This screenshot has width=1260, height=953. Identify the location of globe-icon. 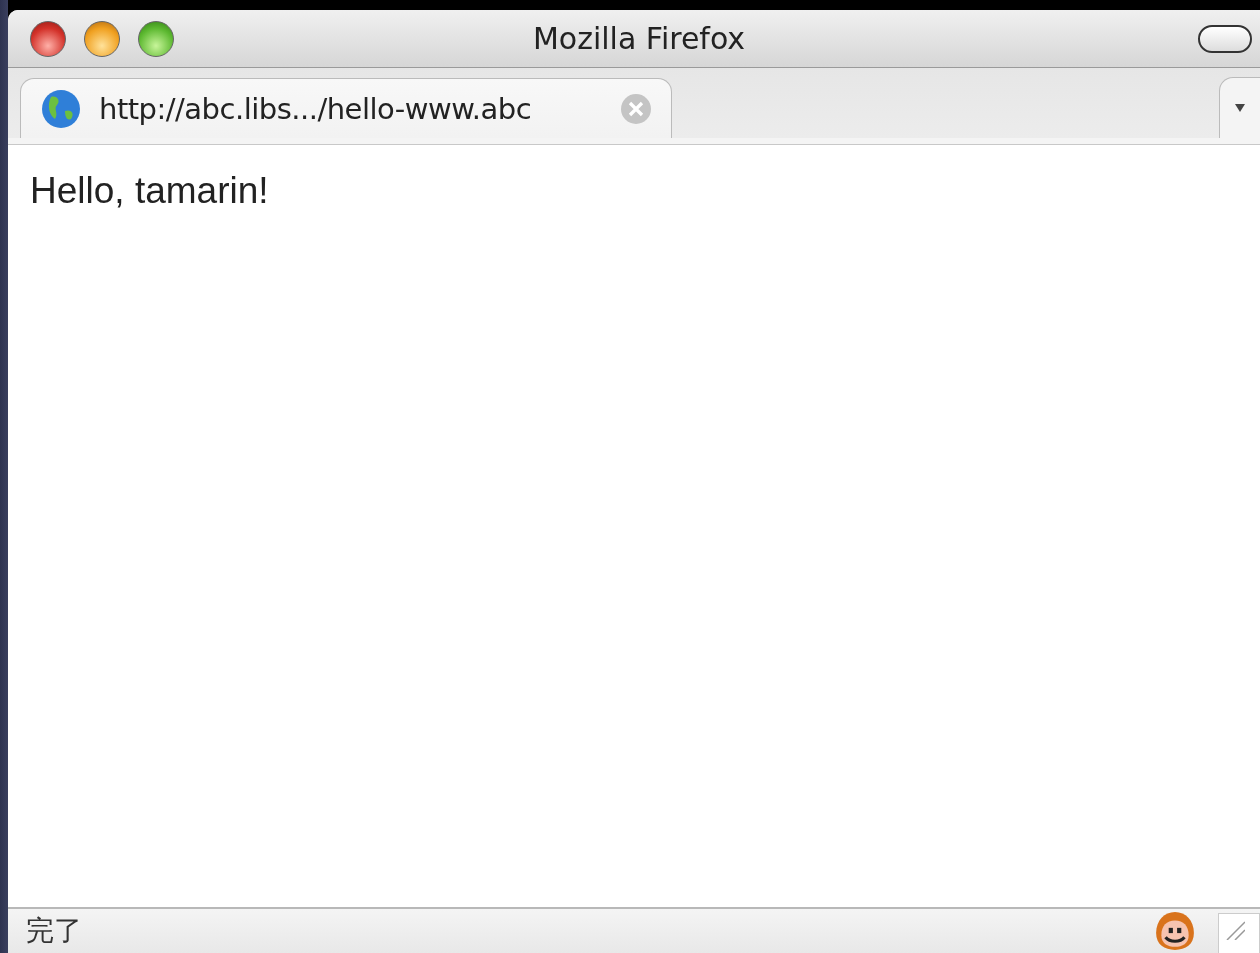
(61, 108).